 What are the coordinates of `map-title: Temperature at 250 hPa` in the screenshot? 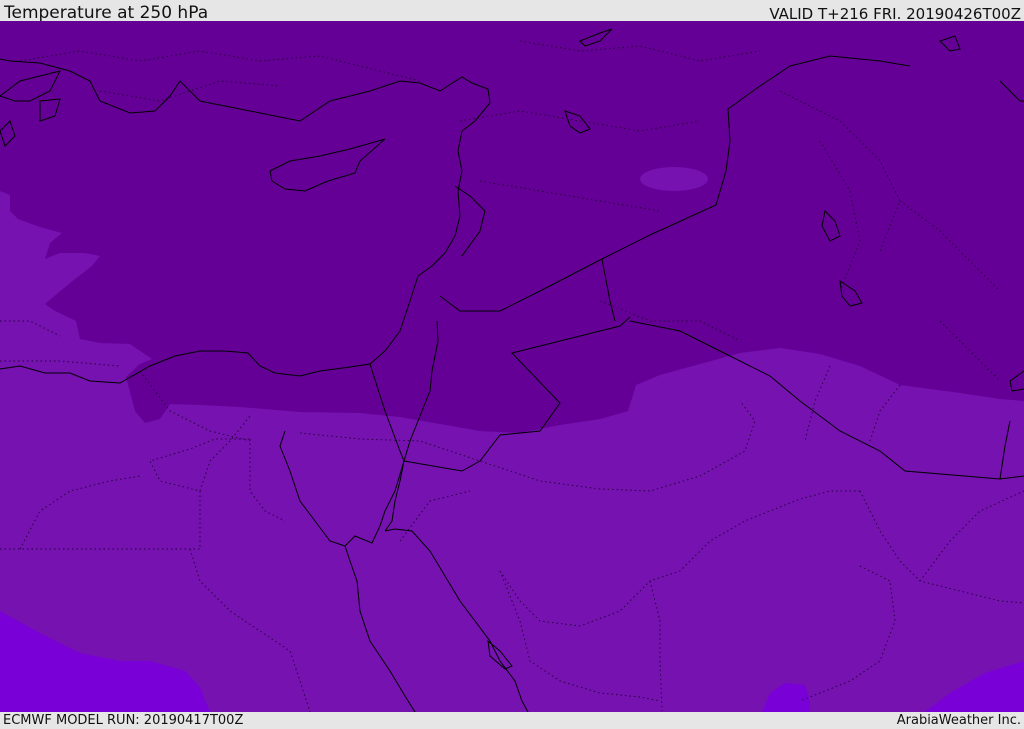 It's located at (106, 13).